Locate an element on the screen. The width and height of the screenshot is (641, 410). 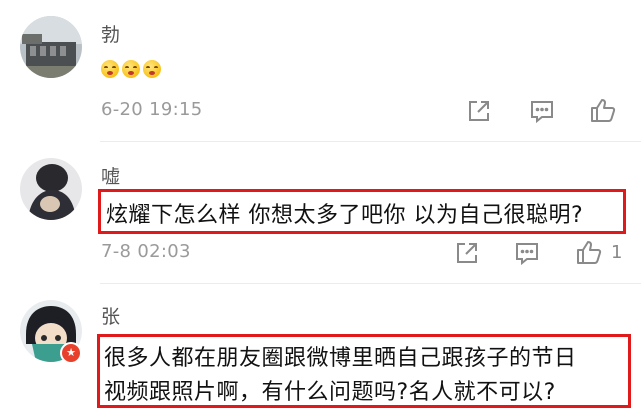
username: 勃 is located at coordinates (110, 33).